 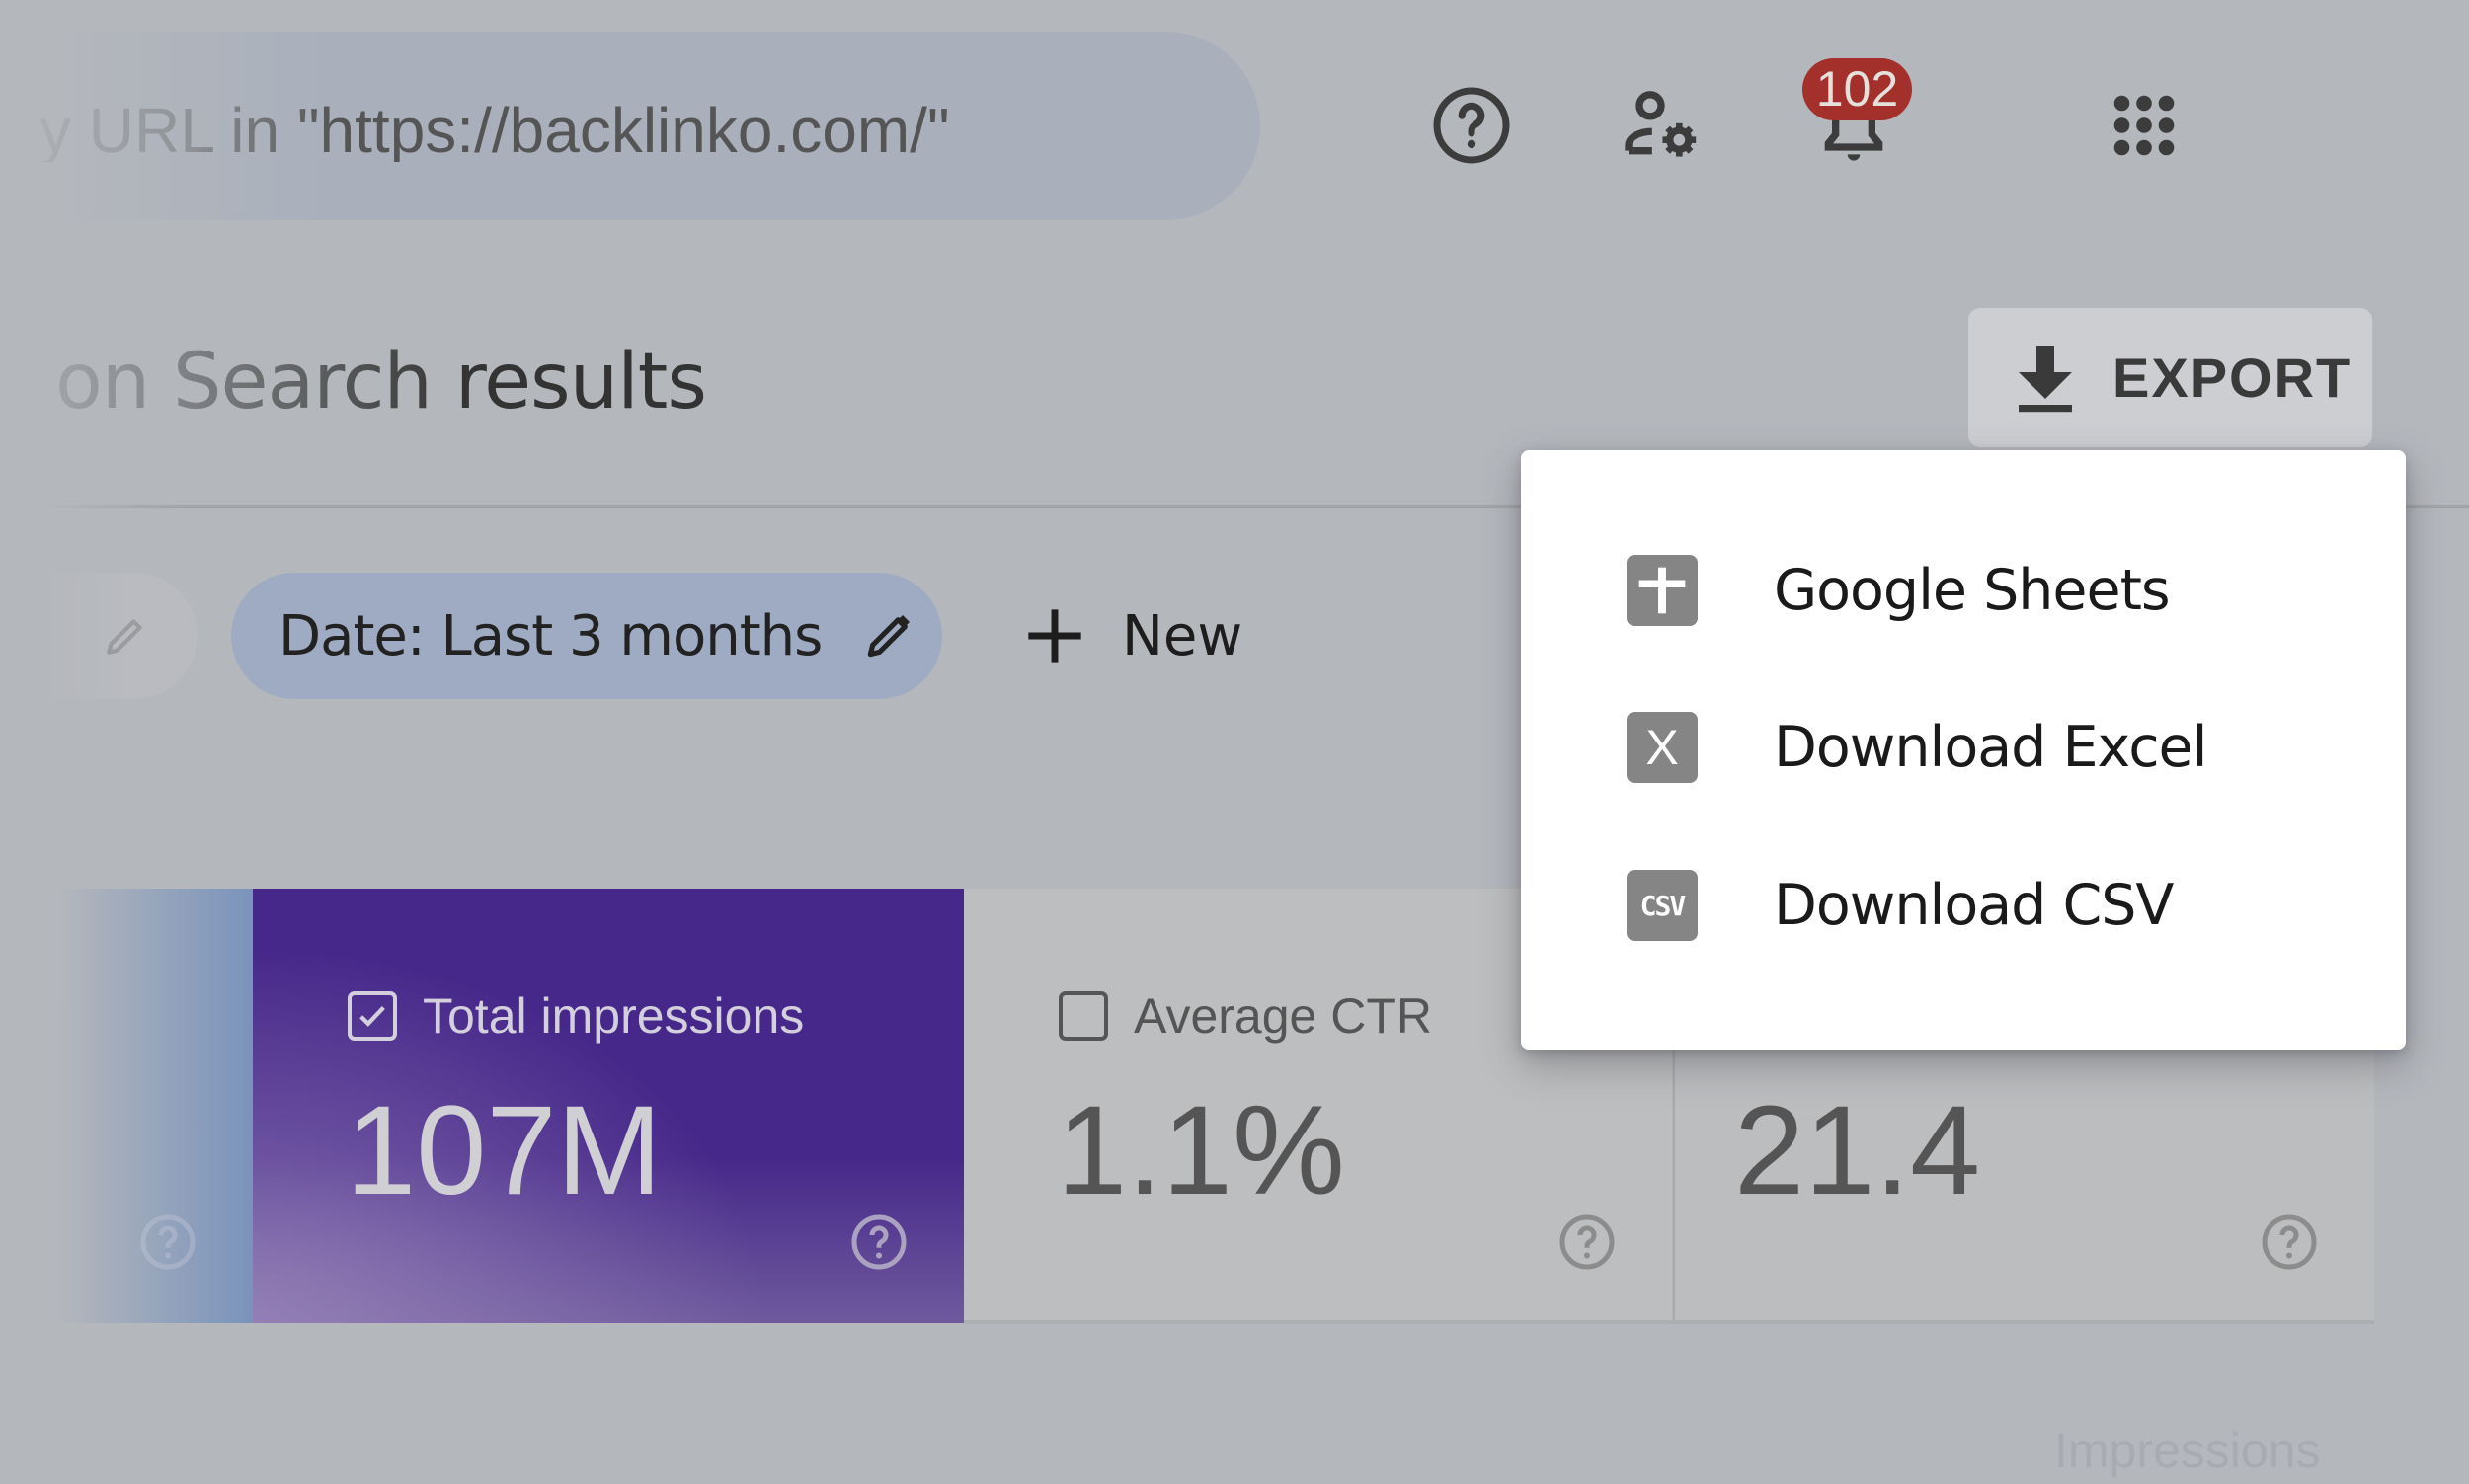 I want to click on notification-count-badge: 102, so click(x=1857, y=89).